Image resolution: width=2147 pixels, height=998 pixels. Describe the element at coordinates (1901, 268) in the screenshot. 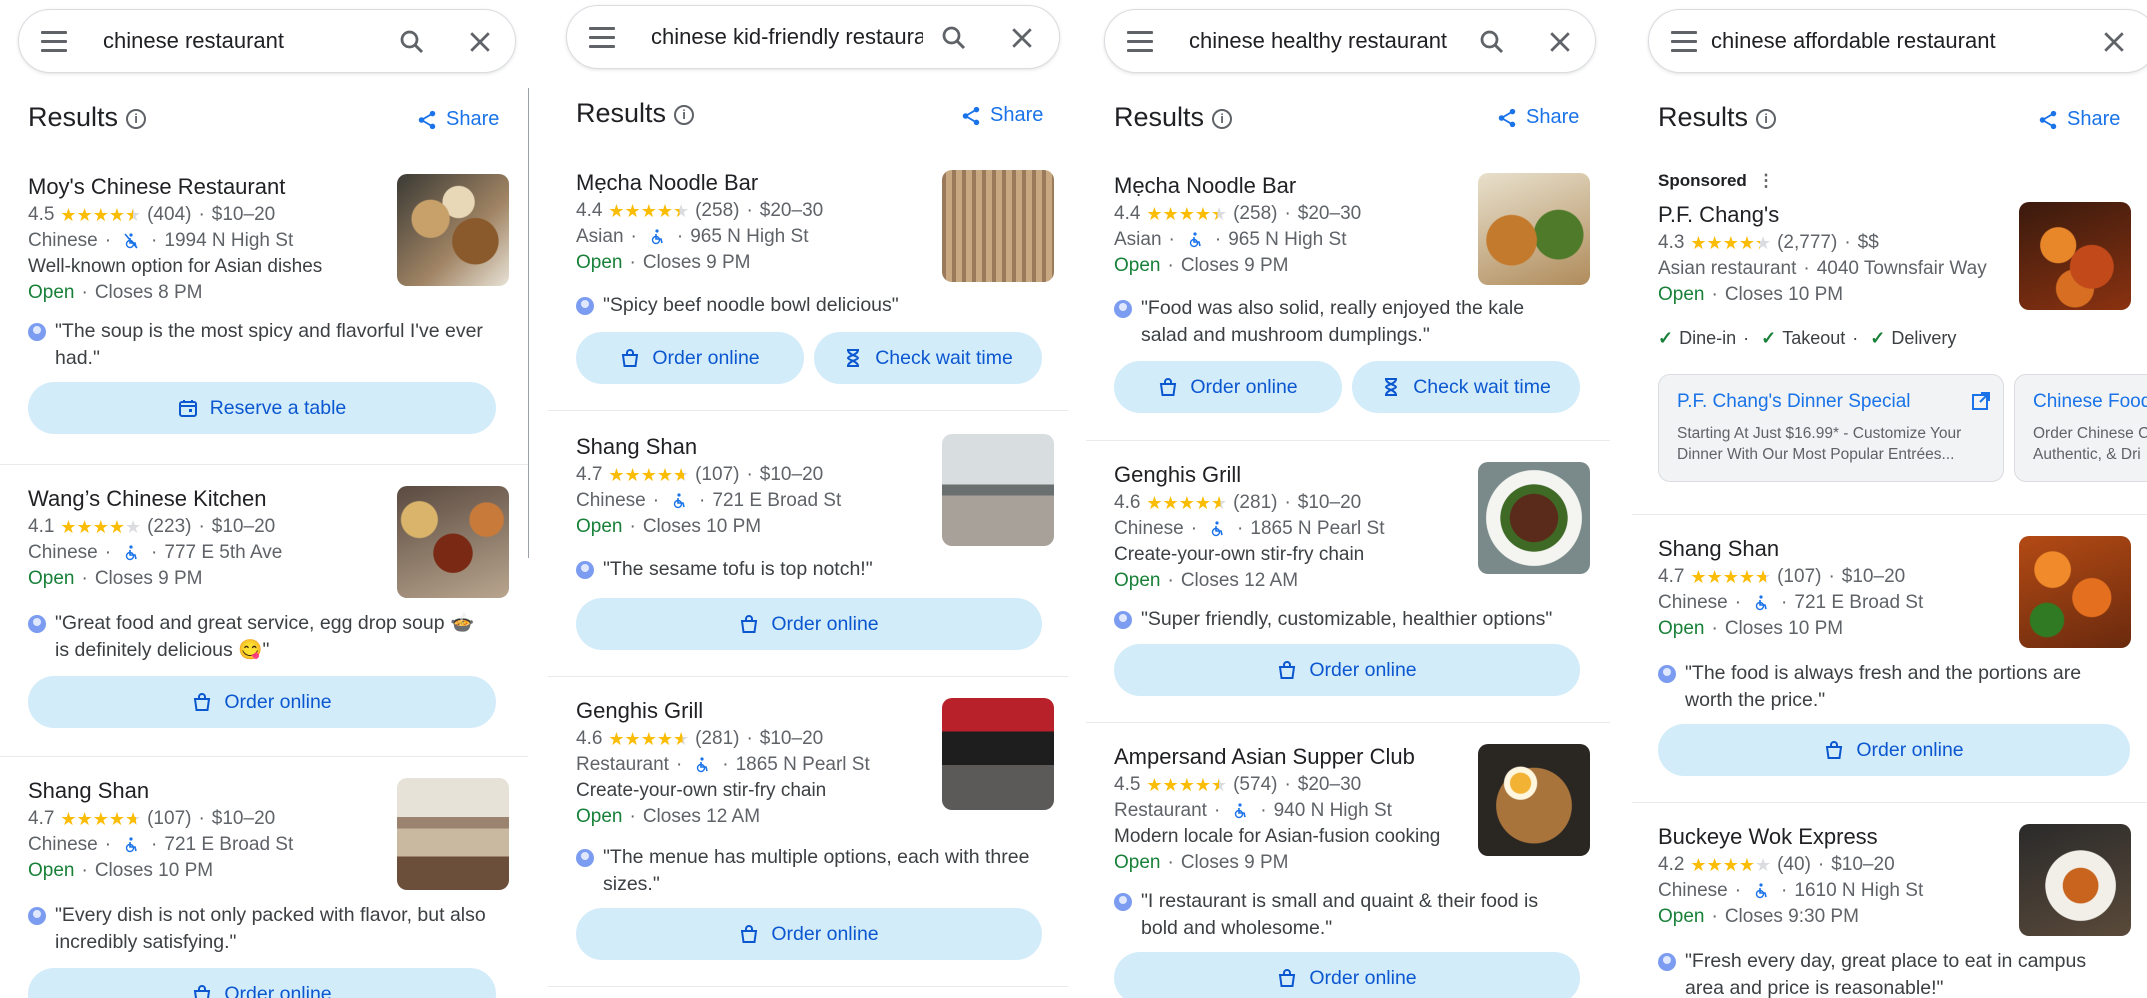

I see `address: 4040 Townsfair Way` at that location.